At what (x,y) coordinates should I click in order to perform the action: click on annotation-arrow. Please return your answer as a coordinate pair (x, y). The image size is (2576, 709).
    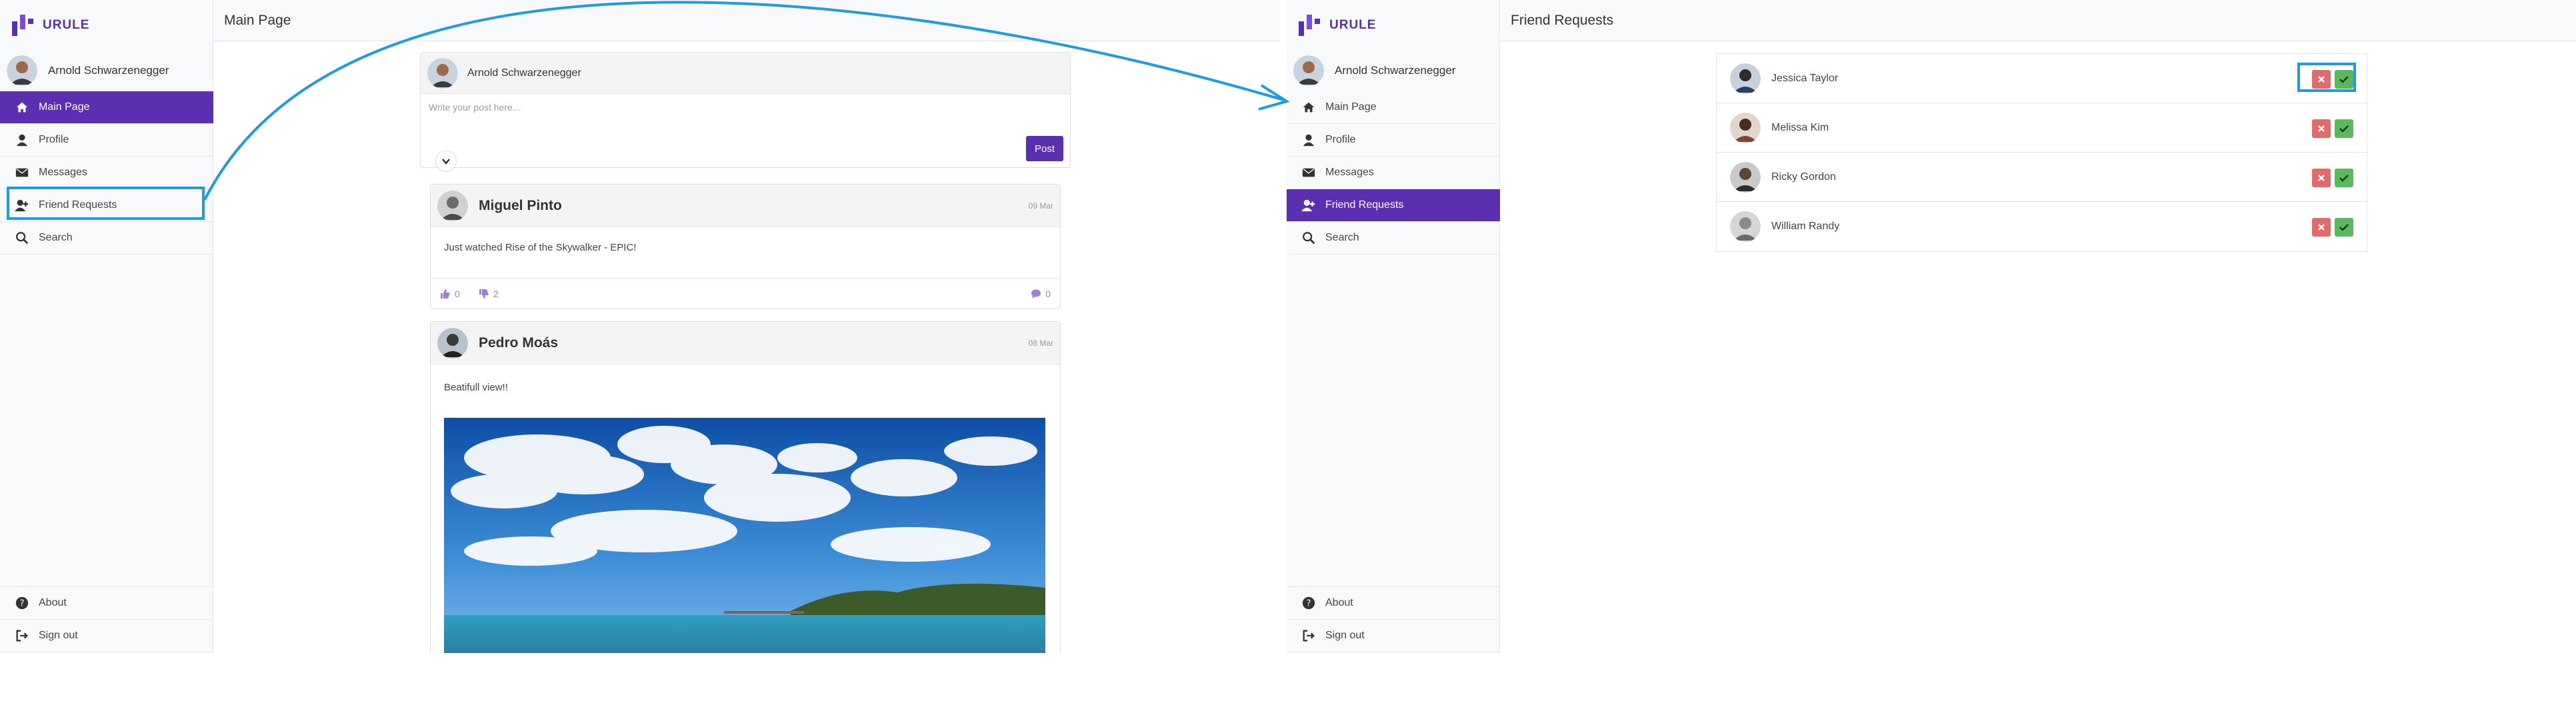
    Looking at the image, I should click on (746, 101).